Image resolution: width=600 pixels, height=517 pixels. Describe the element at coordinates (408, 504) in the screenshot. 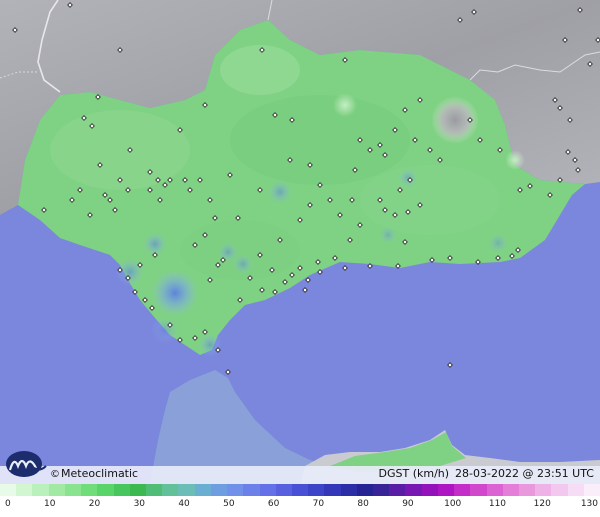

I see `legend-tick-label: 90` at that location.